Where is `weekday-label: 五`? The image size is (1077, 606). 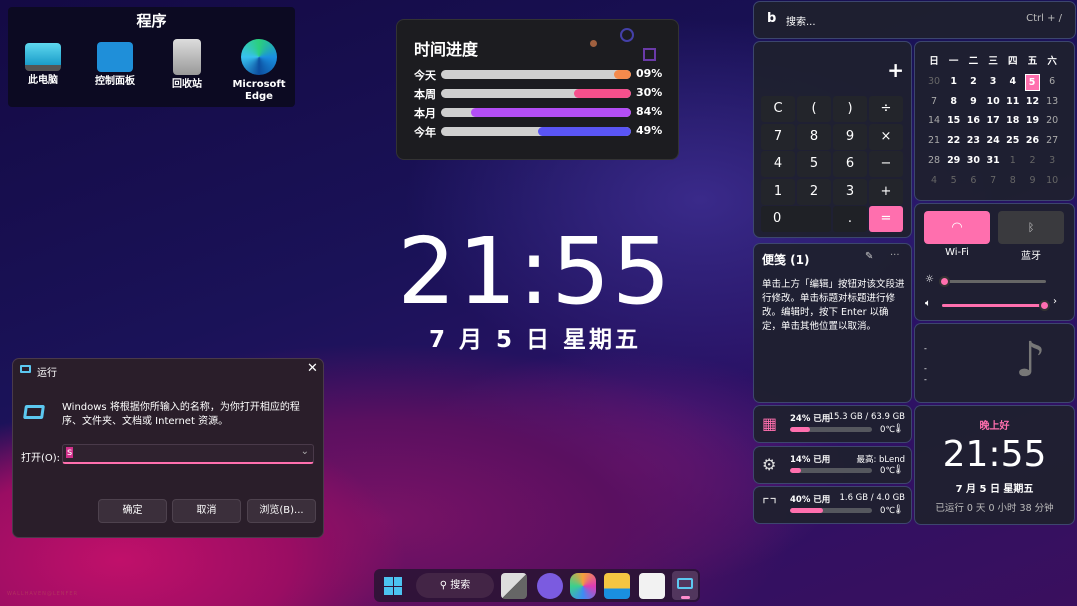
weekday-label: 五 is located at coordinates (1032, 61).